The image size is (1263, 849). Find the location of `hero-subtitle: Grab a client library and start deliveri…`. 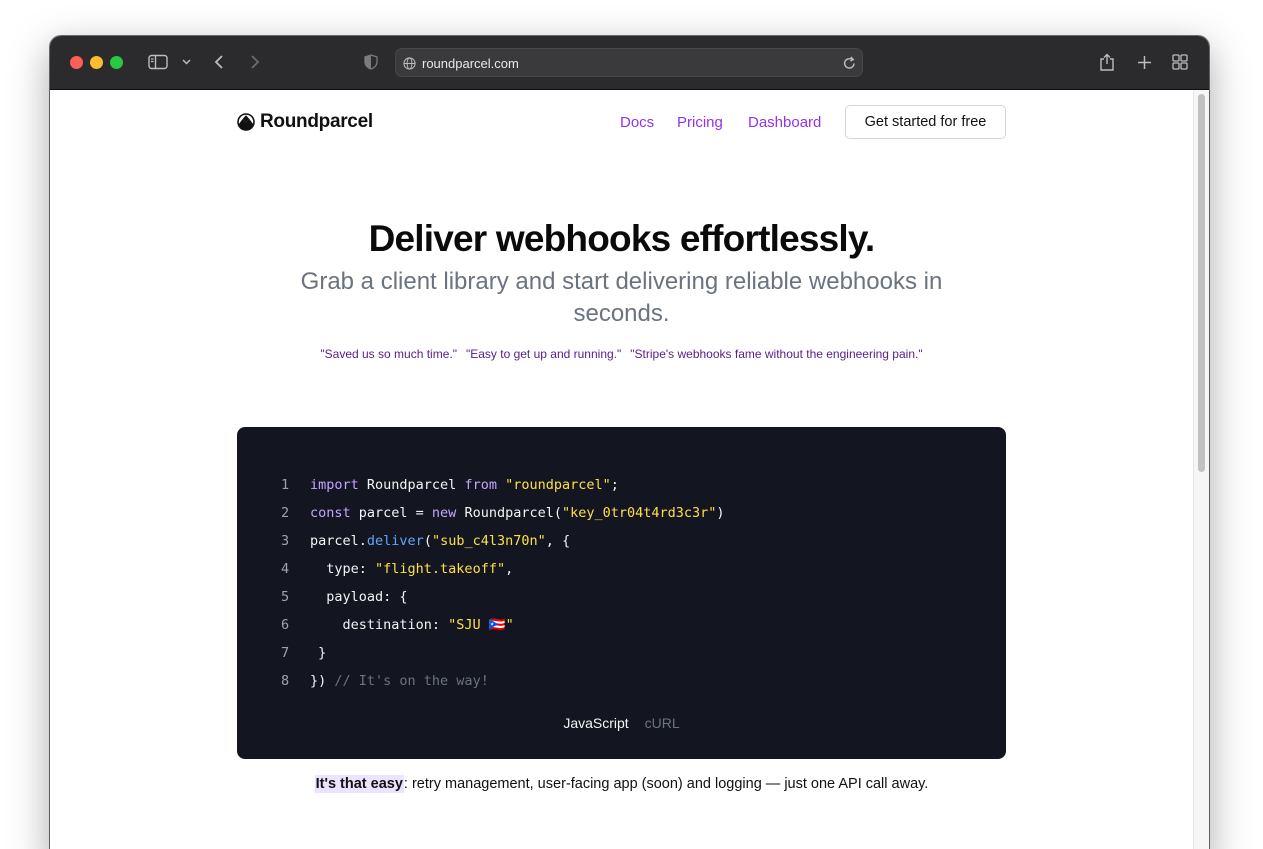

hero-subtitle: Grab a client library and start deliveri… is located at coordinates (621, 297).